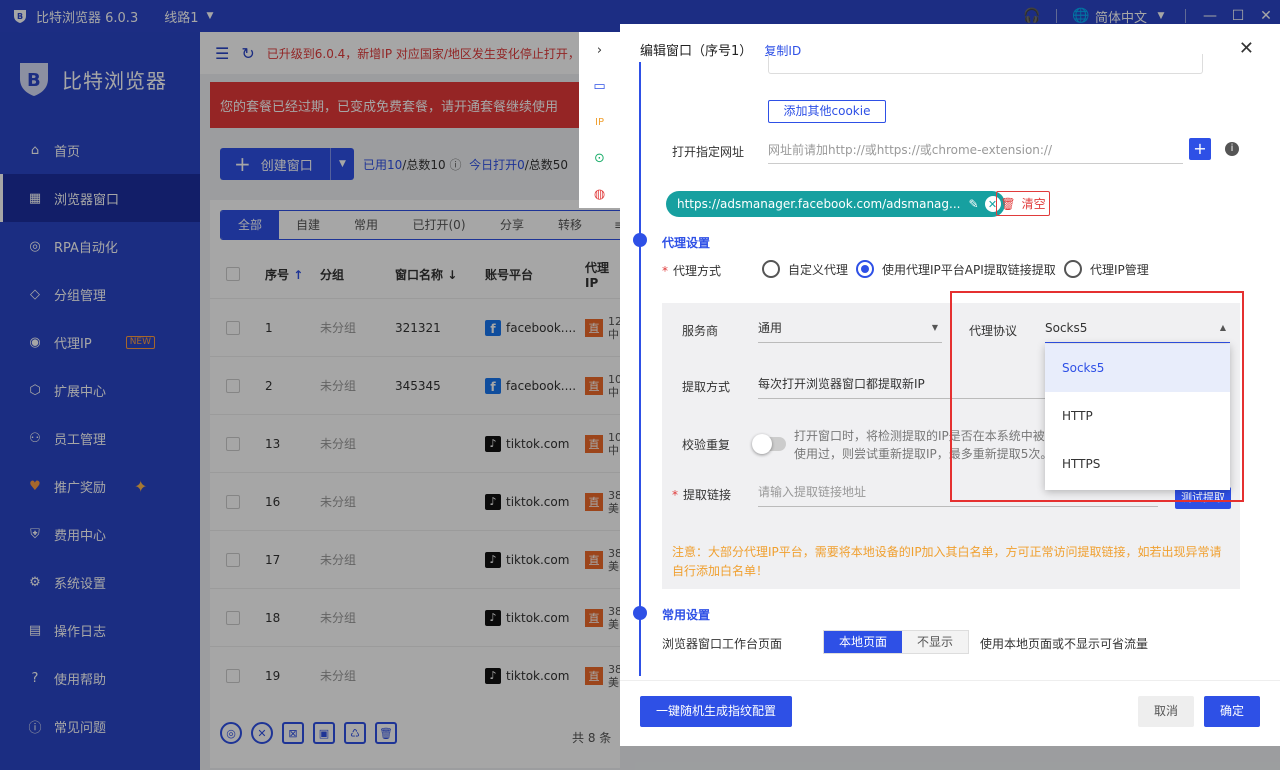  What do you see at coordinates (818, 269) in the screenshot?
I see `radio-label: 自定义代理` at bounding box center [818, 269].